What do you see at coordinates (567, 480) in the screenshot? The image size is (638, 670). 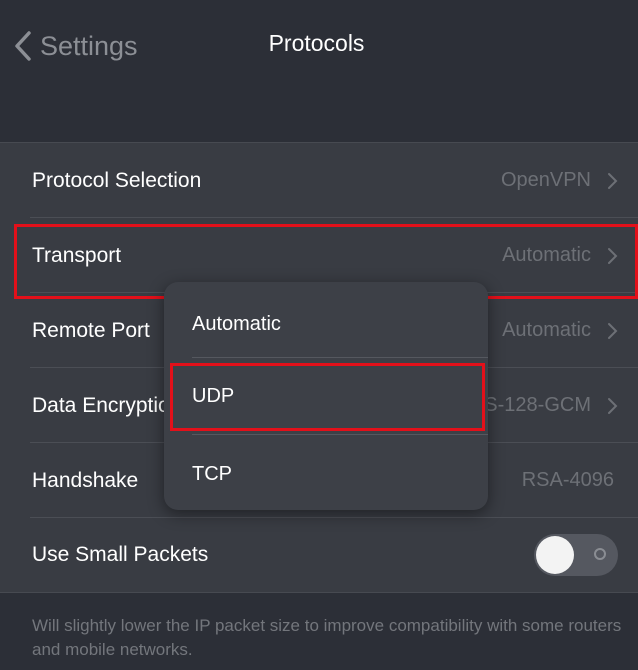 I see `row-value: RSA-4096` at bounding box center [567, 480].